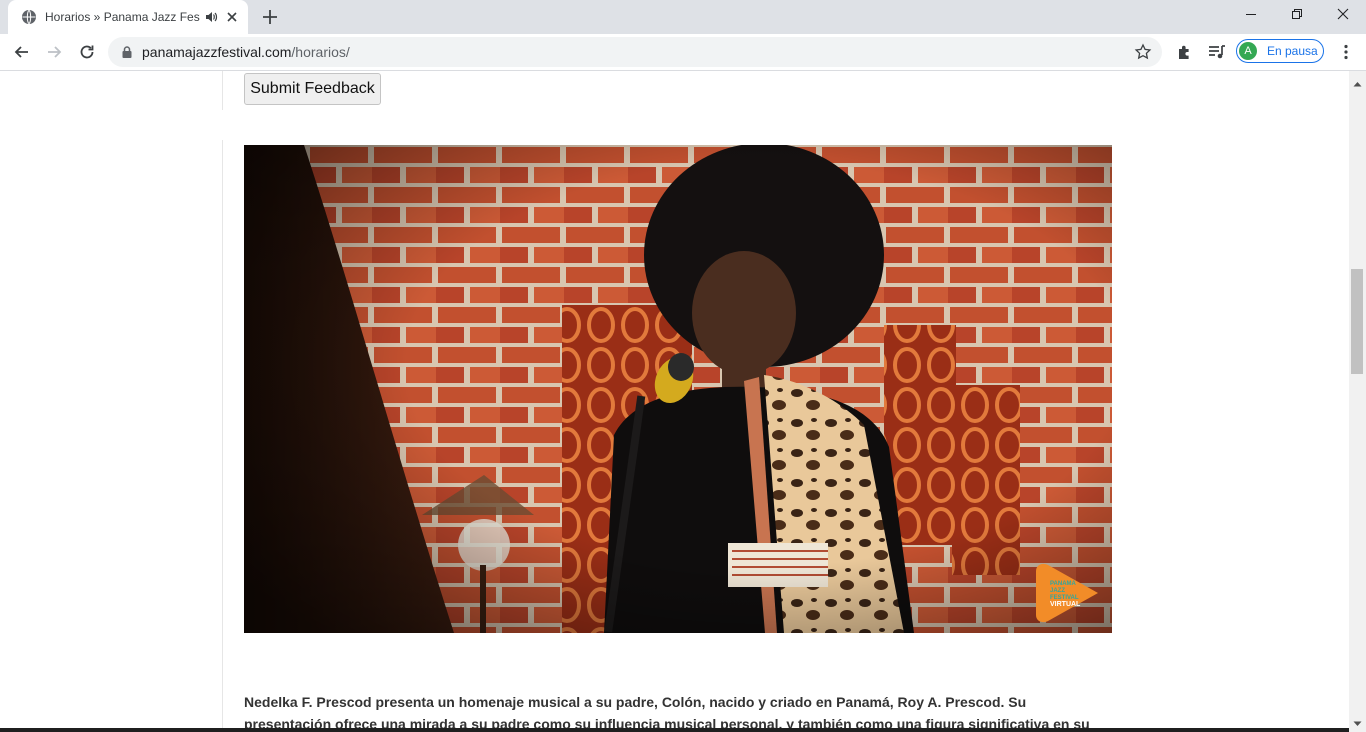 The width and height of the screenshot is (1366, 732). I want to click on lock-icon, so click(127, 52).